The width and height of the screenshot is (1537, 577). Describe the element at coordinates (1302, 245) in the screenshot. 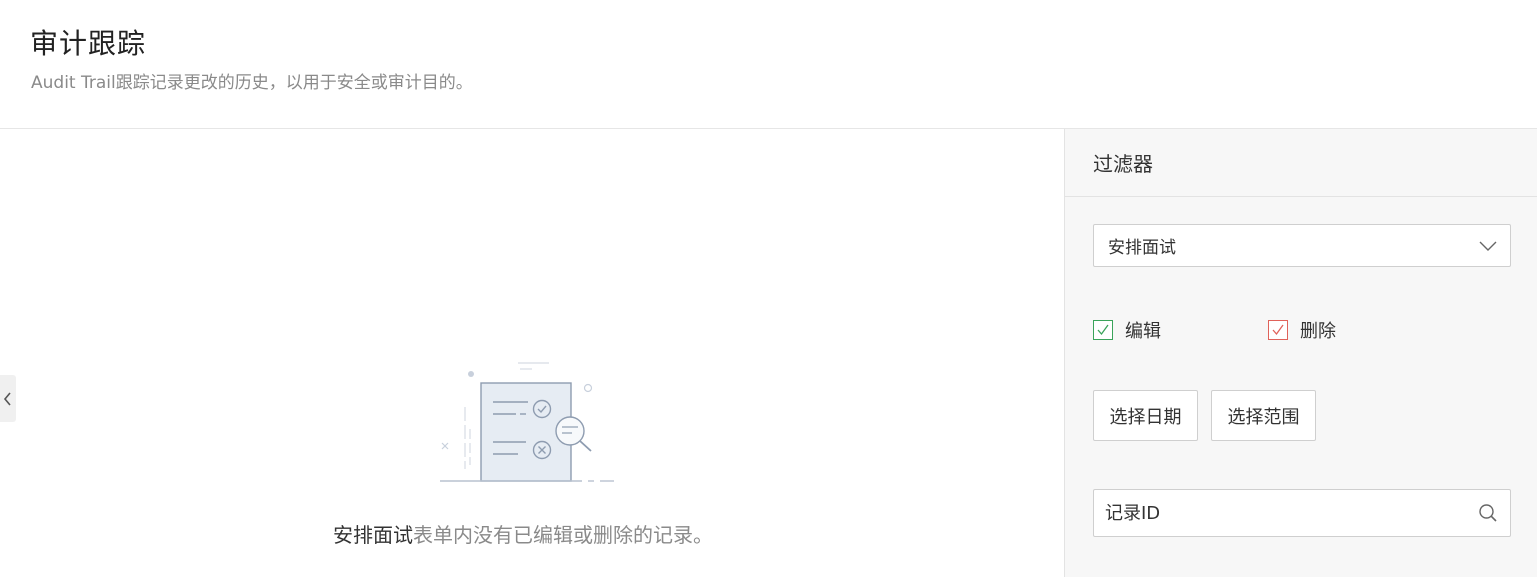

I see `module-select: 安排面试` at that location.